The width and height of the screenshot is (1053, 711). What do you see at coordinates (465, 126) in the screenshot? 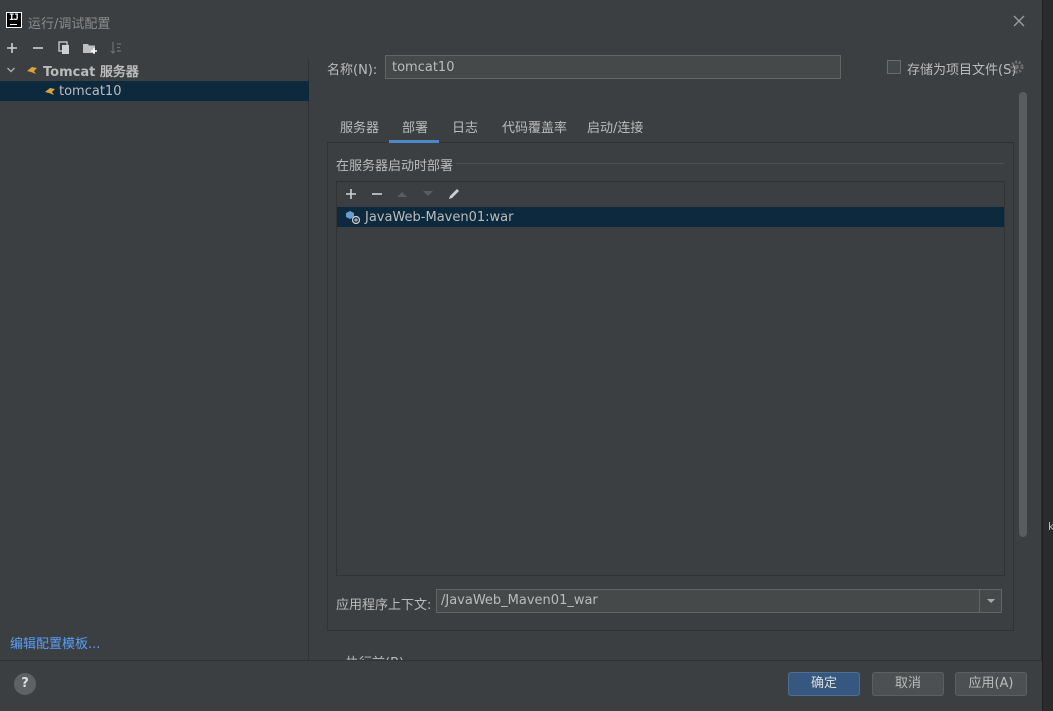
I see `tab-logs: 日志` at bounding box center [465, 126].